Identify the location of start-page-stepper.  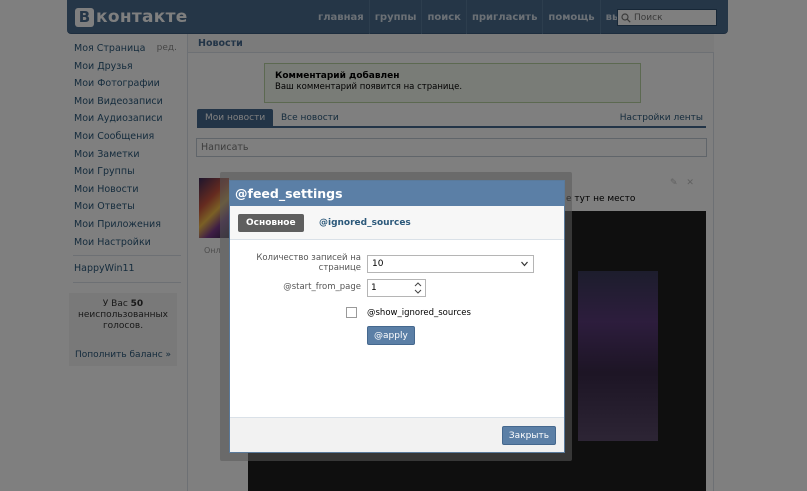
(396, 288).